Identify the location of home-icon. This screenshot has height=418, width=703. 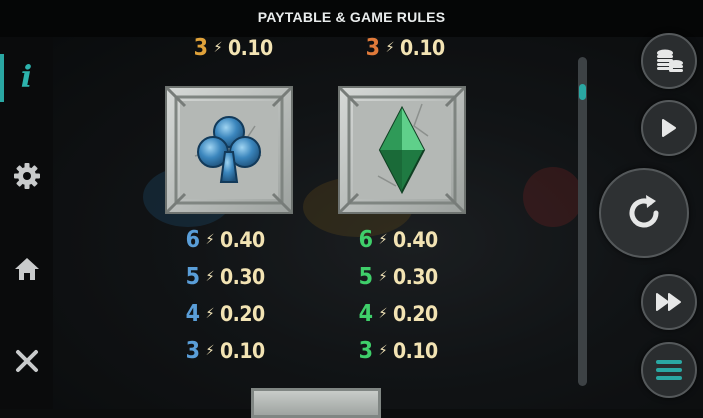
(26, 269).